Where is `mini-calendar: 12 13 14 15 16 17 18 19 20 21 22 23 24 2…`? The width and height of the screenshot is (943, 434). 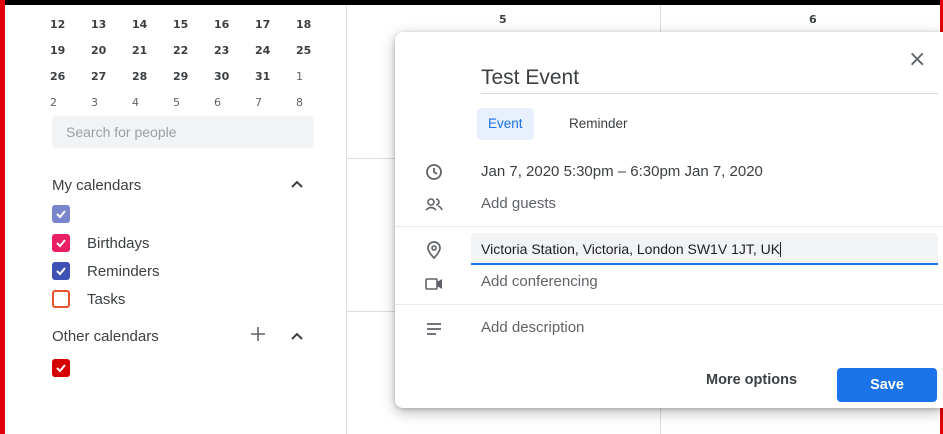 mini-calendar: 12 13 14 15 16 17 18 19 20 21 22 23 24 2… is located at coordinates (193, 63).